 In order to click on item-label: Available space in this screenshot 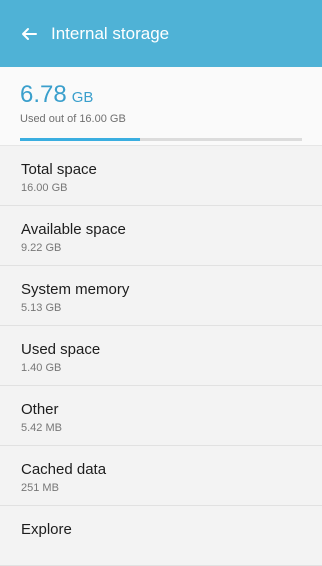, I will do `click(73, 229)`.